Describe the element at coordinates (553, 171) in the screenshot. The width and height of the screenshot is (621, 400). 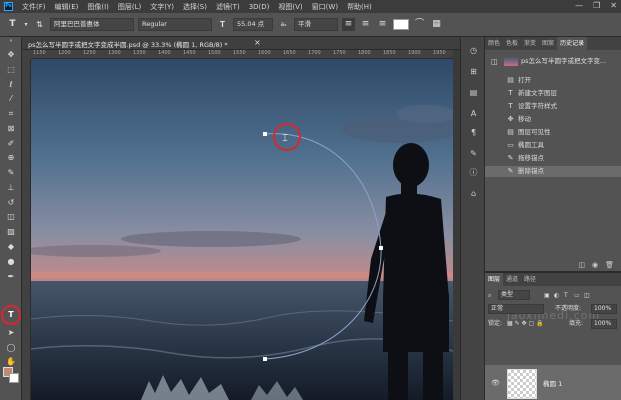
I see `history-item-selected: ✎ 删除锚点` at that location.